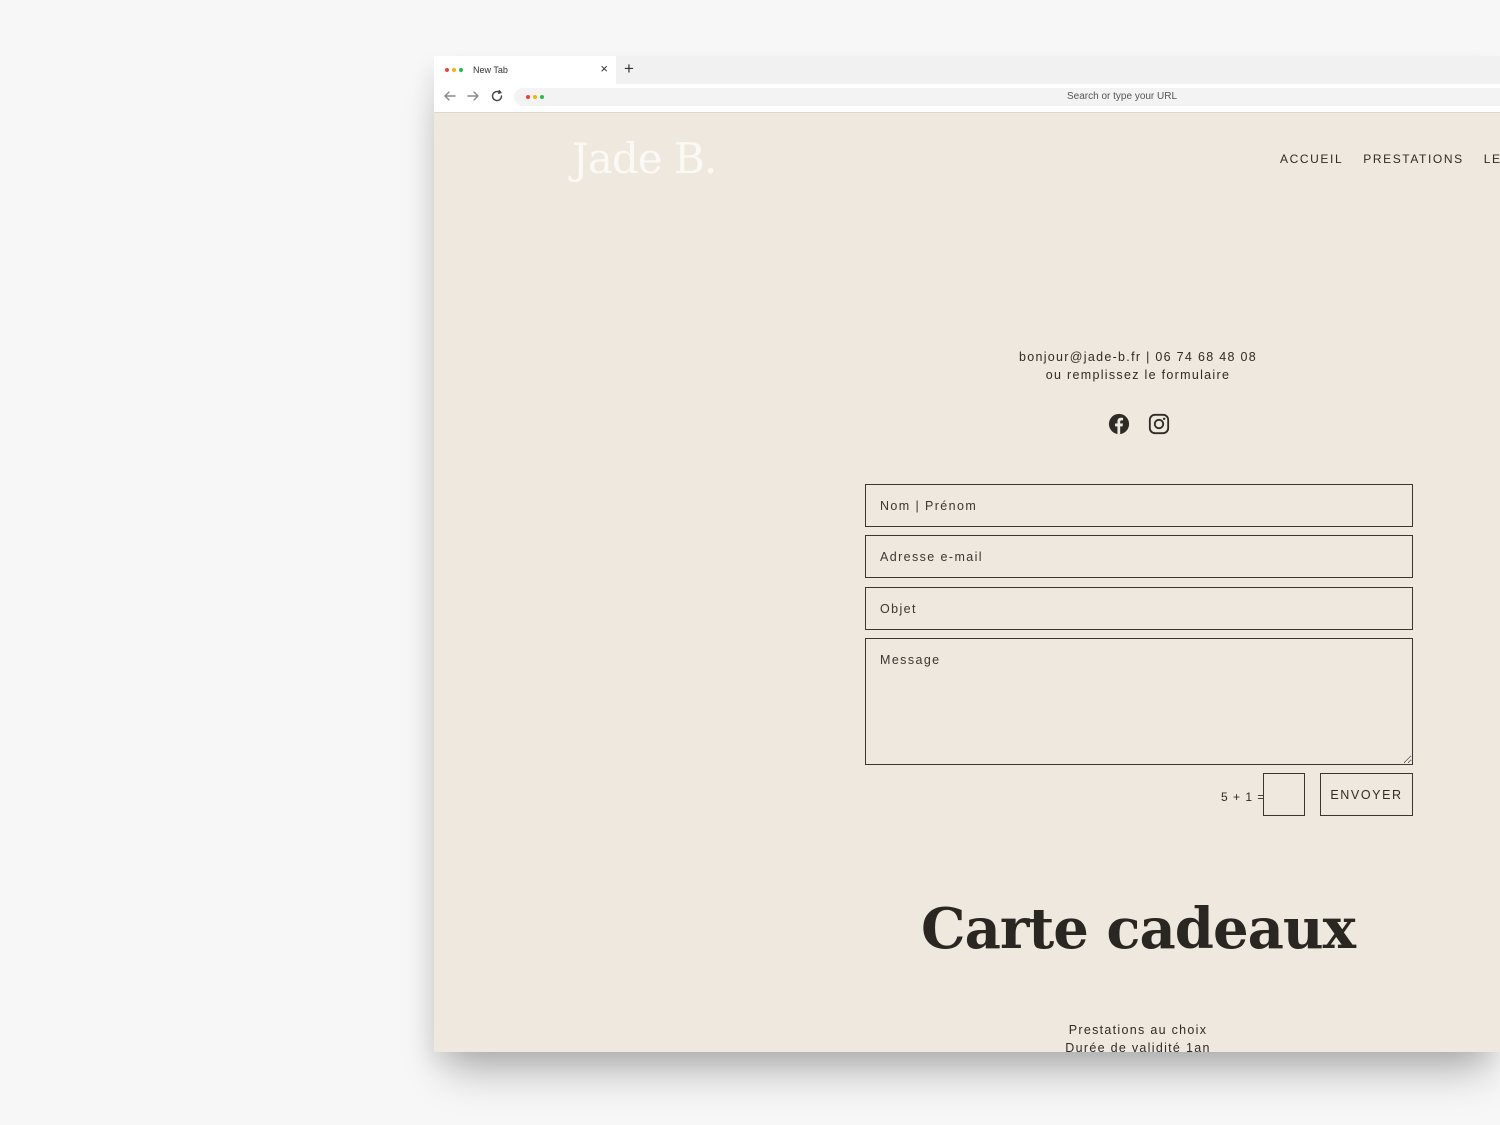  Describe the element at coordinates (629, 69) in the screenshot. I see `new-tab-button: +` at that location.